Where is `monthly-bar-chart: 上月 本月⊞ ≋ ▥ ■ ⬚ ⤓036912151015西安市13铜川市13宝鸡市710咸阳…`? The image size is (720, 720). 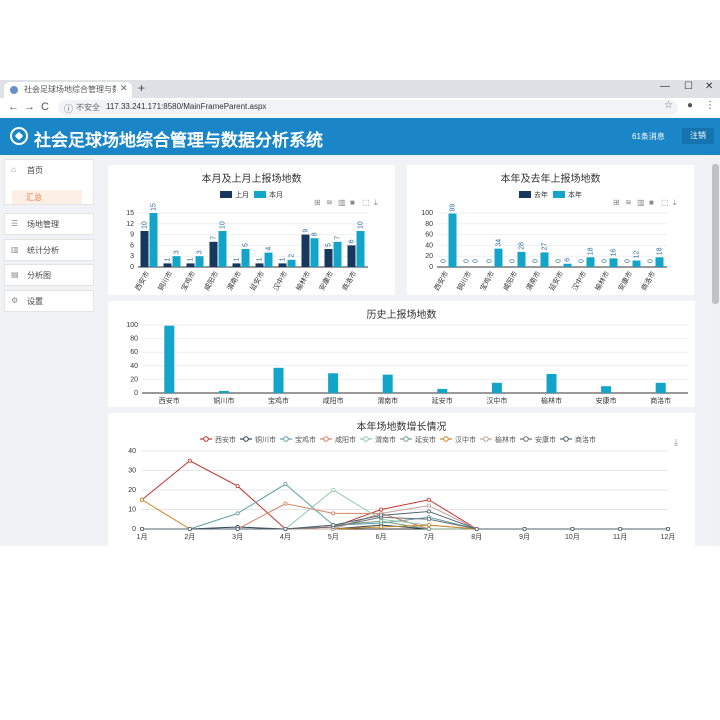
monthly-bar-chart: 上月 本月⊞ ≋ ▥ ■ ⬚ ⤓036912151015西安市13铜川市13宝鸡市710咸阳… is located at coordinates (252, 241).